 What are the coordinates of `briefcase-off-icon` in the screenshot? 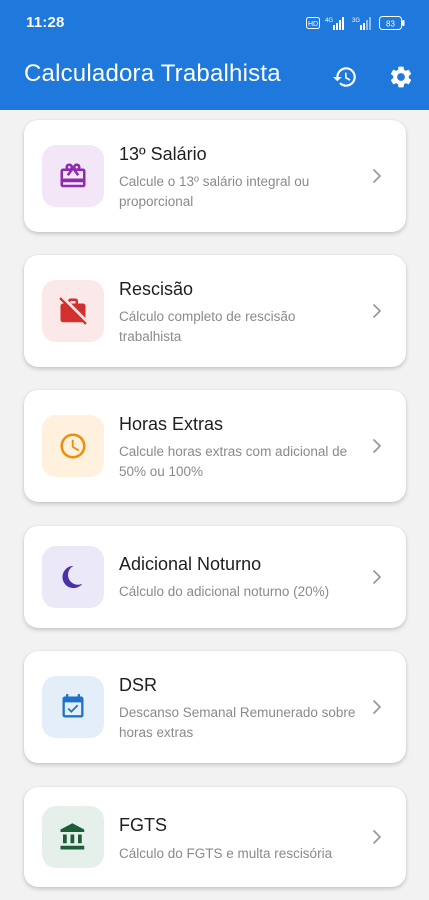 It's located at (73, 311).